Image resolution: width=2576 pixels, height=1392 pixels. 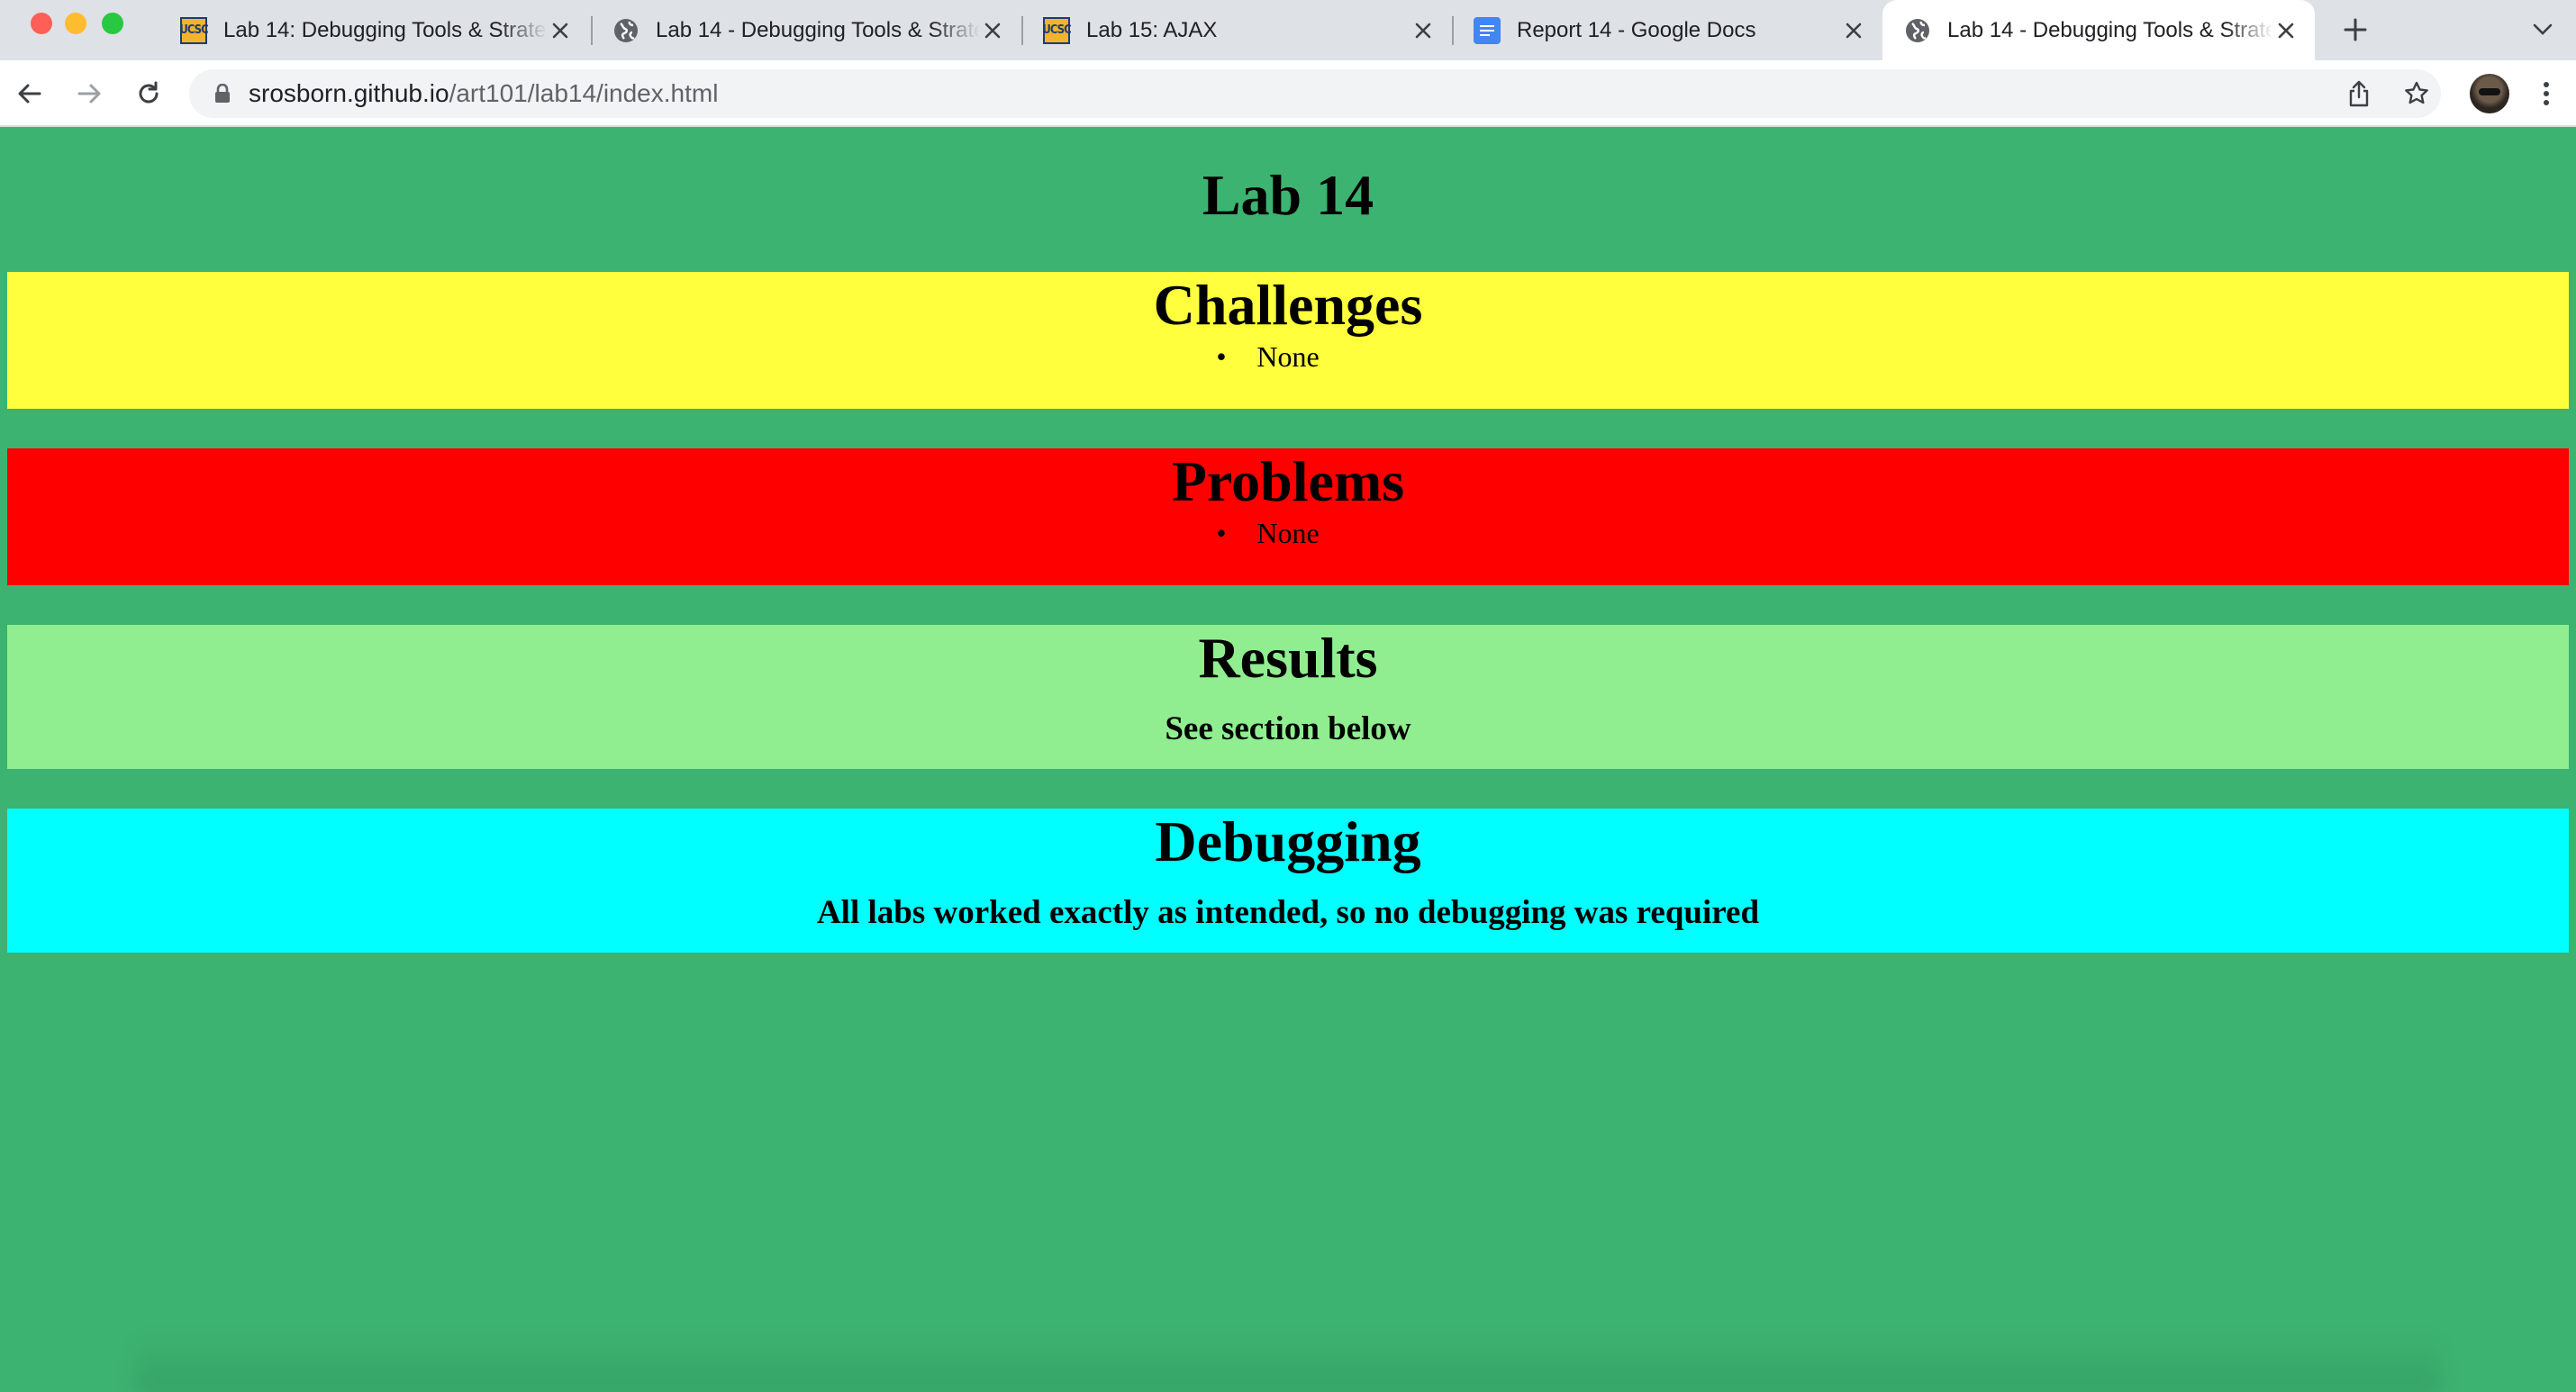 What do you see at coordinates (89, 94) in the screenshot?
I see `forward-arrow-icon` at bounding box center [89, 94].